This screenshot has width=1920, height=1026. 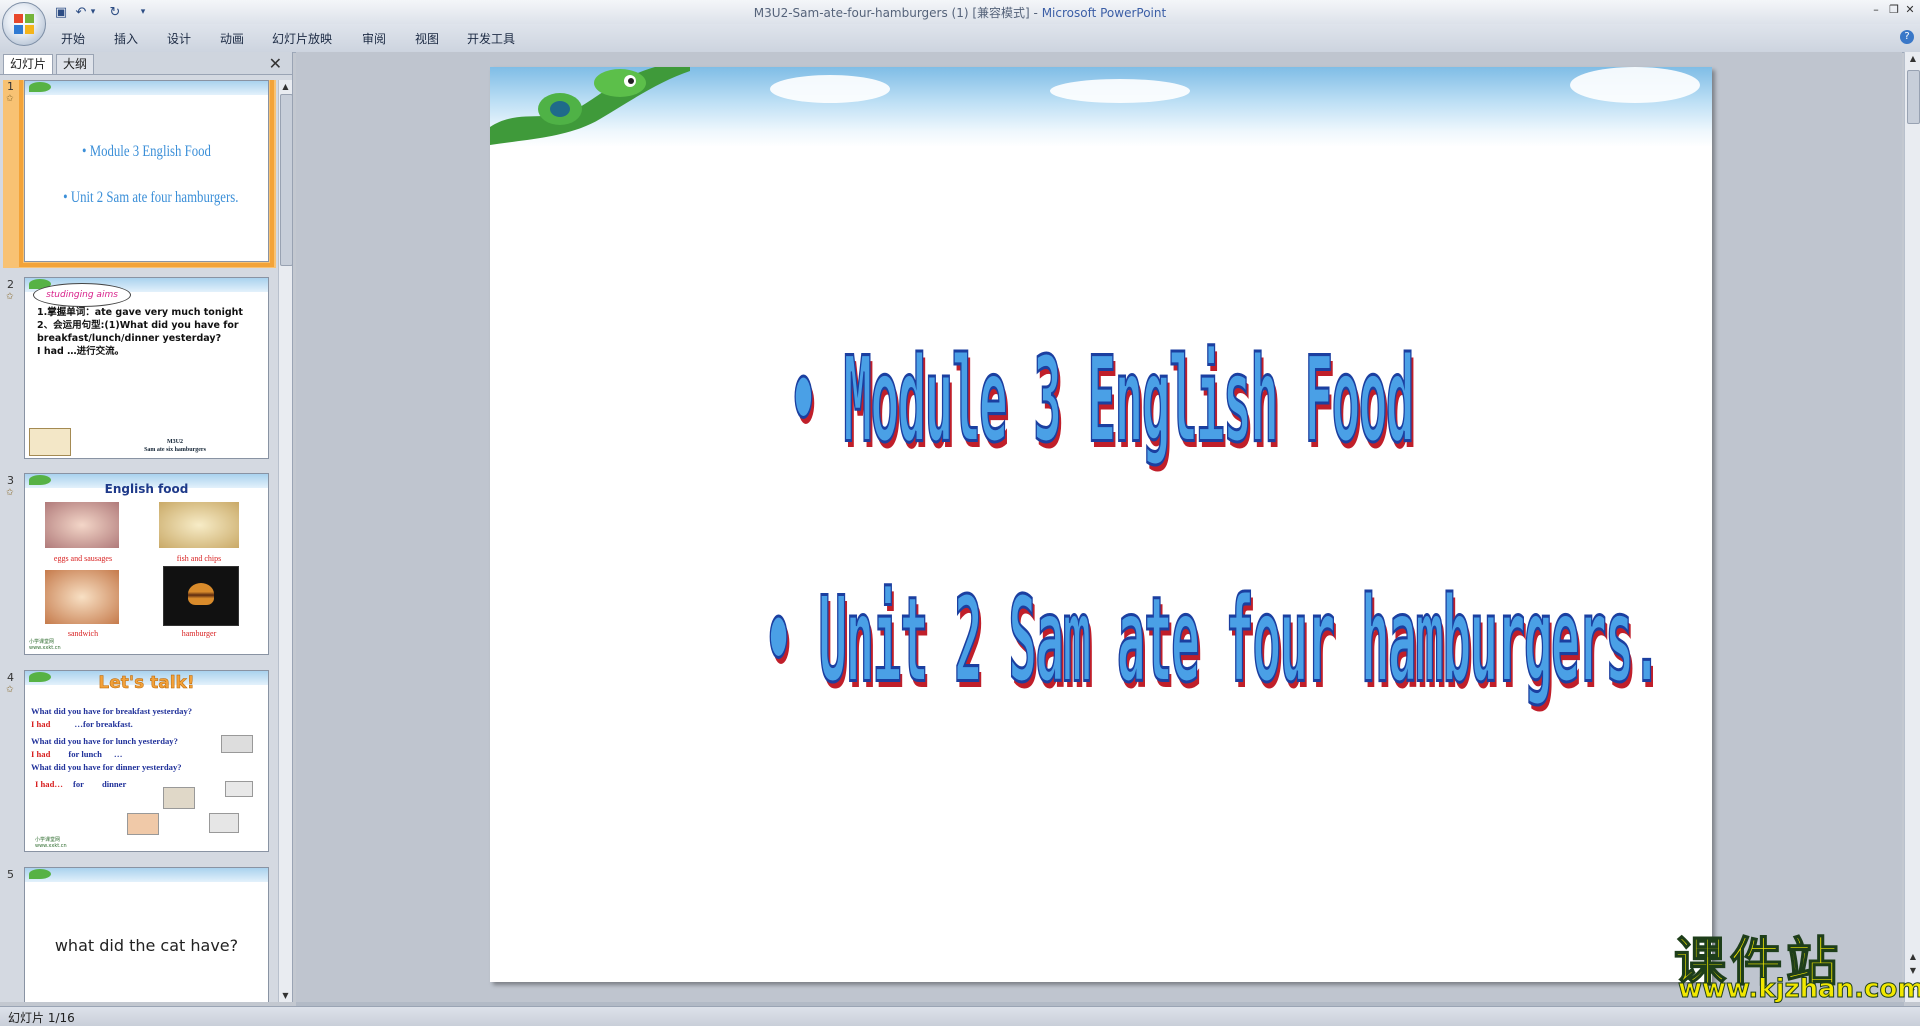 I want to click on slide-title-line-2: • Unit 2 Sam ate four hamburgers., so click(x=1101, y=639).